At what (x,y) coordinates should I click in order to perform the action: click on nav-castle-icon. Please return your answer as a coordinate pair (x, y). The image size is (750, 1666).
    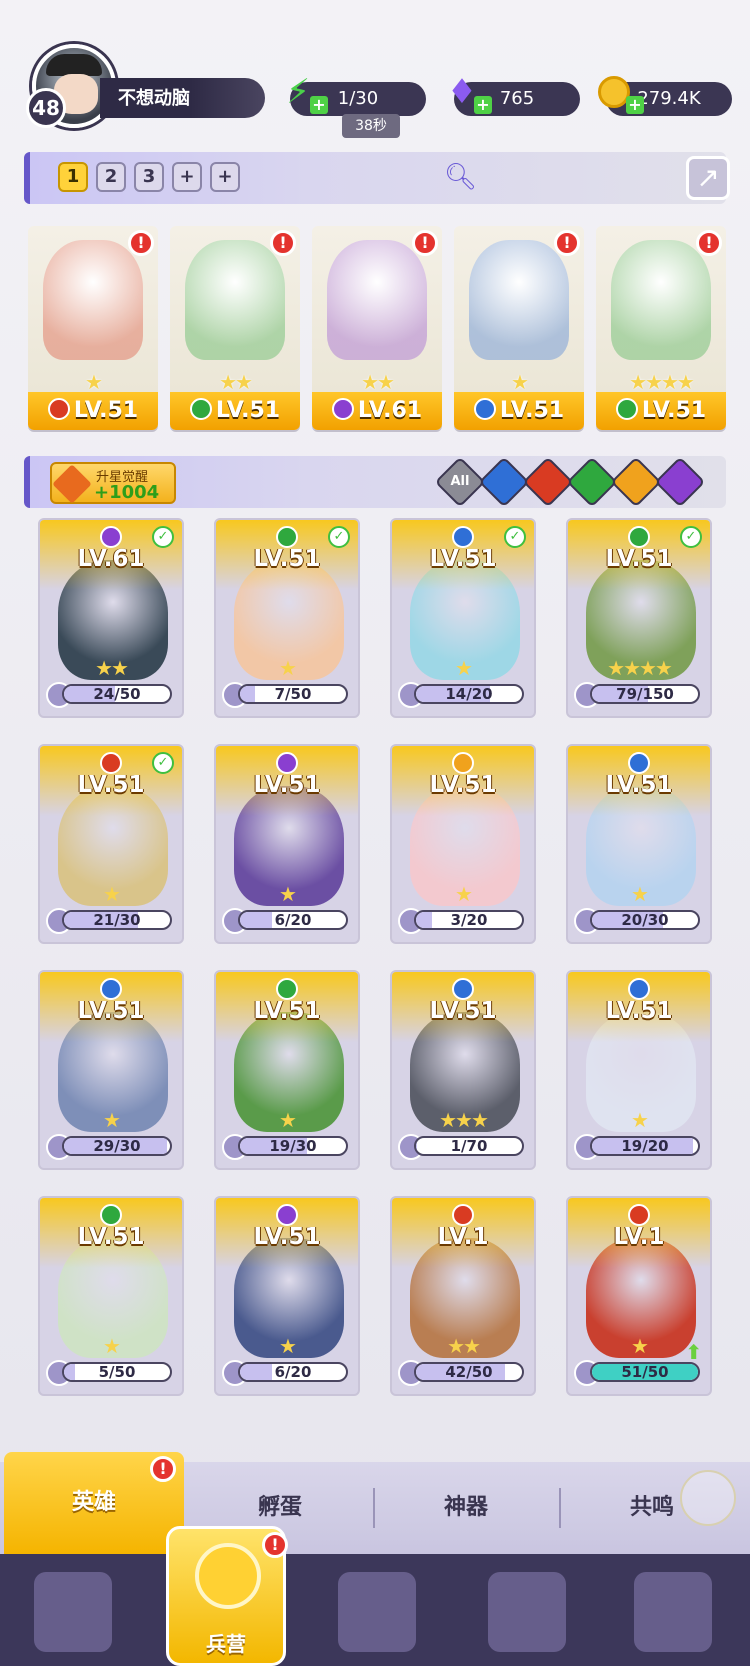
    Looking at the image, I should click on (527, 1612).